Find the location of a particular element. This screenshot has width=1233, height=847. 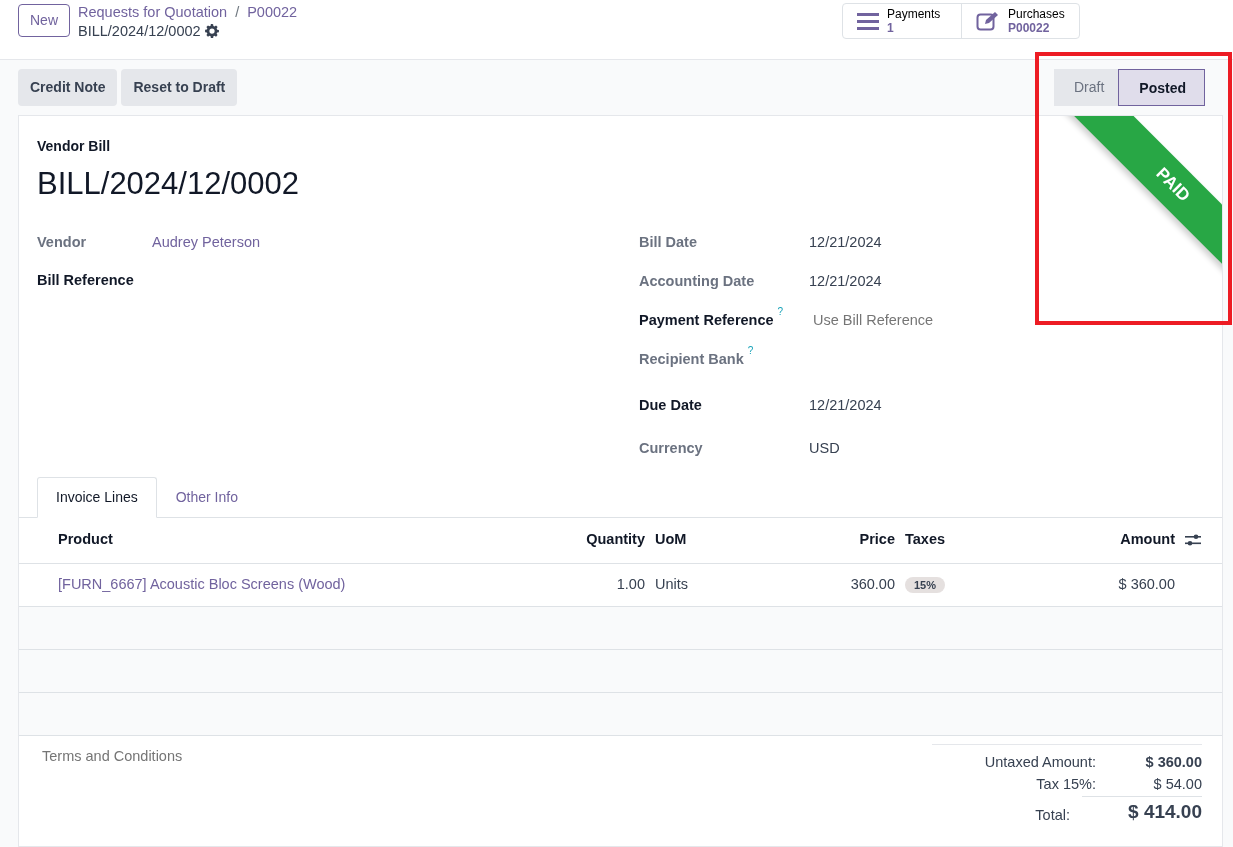

smart-button: Purchases P00022 is located at coordinates (1020, 21).